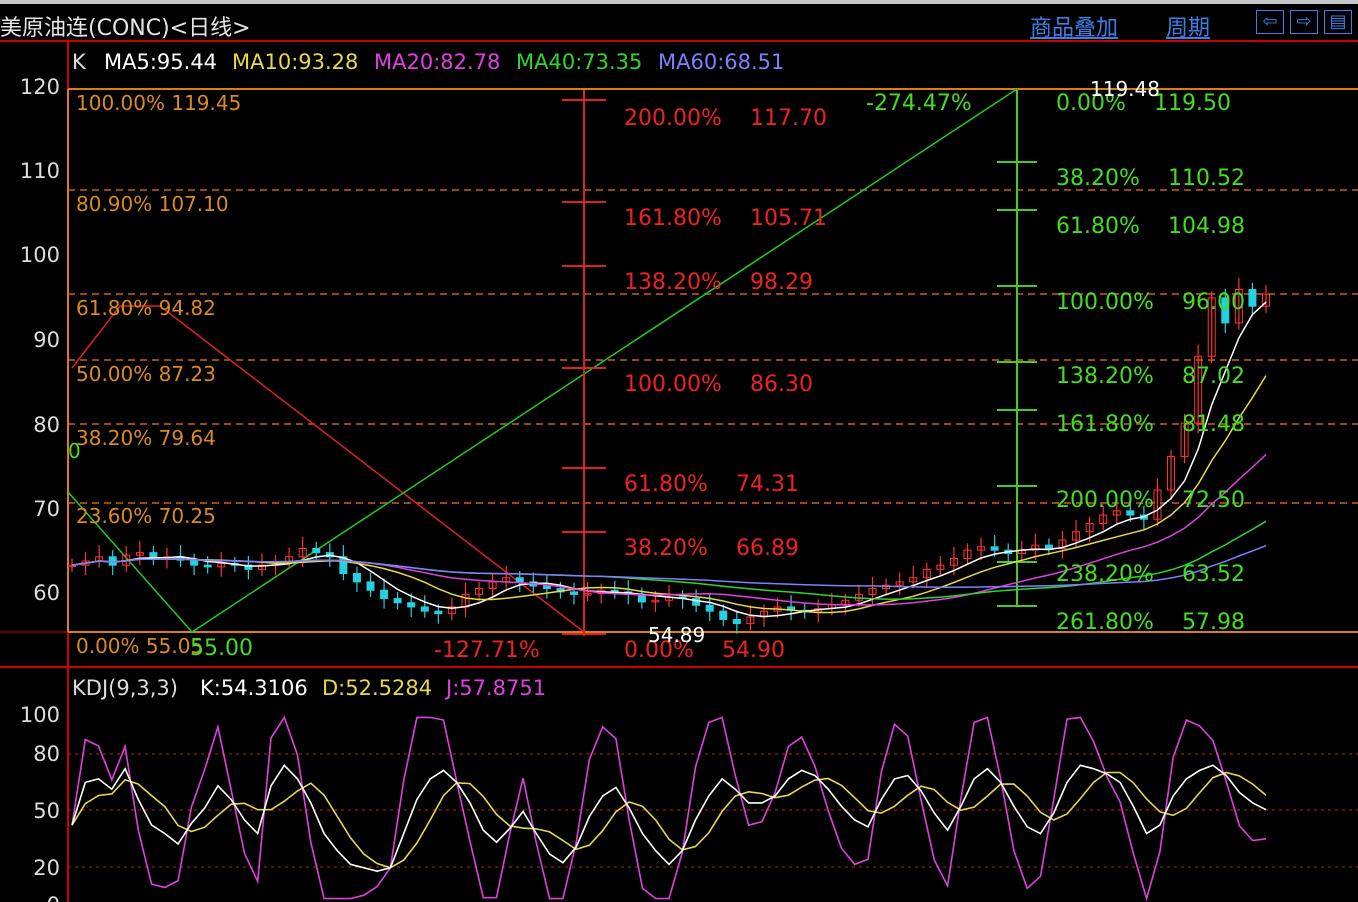 This screenshot has height=902, width=1358. What do you see at coordinates (1098, 178) in the screenshot?
I see `fib-right-pct: 38.20%` at bounding box center [1098, 178].